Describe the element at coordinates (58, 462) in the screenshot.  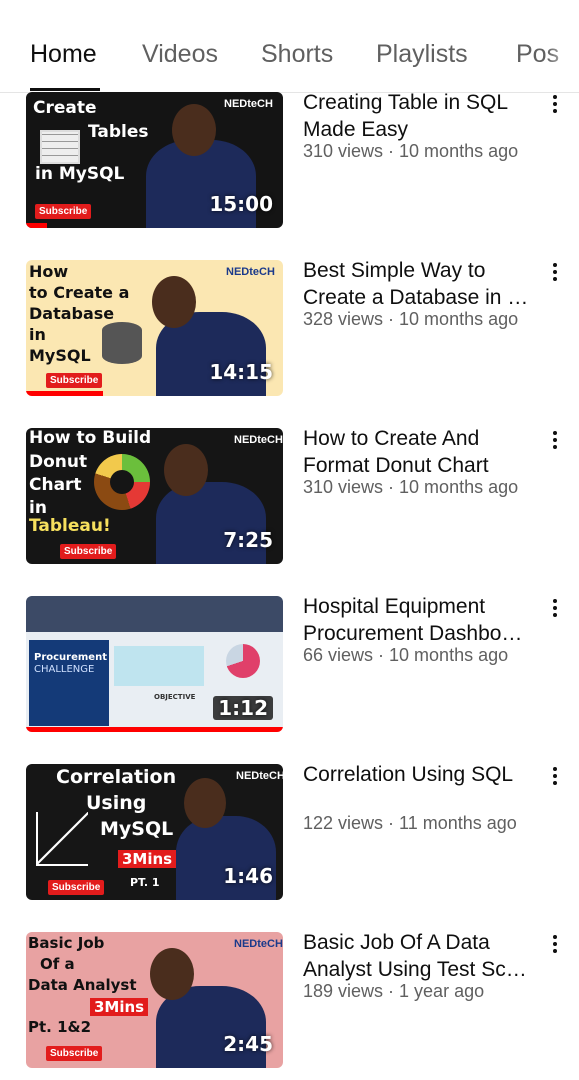
I see `thumbnail-text: Donut` at that location.